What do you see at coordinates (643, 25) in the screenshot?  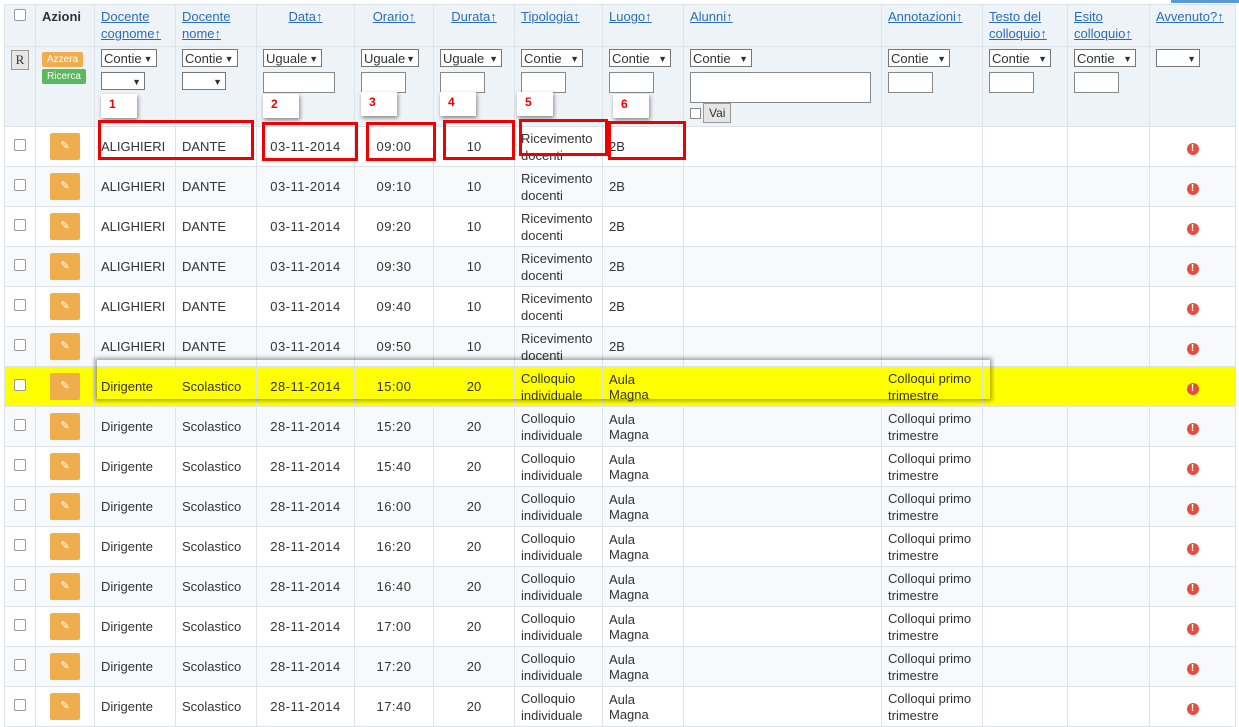 I see `col-luogo: Luogo↑` at bounding box center [643, 25].